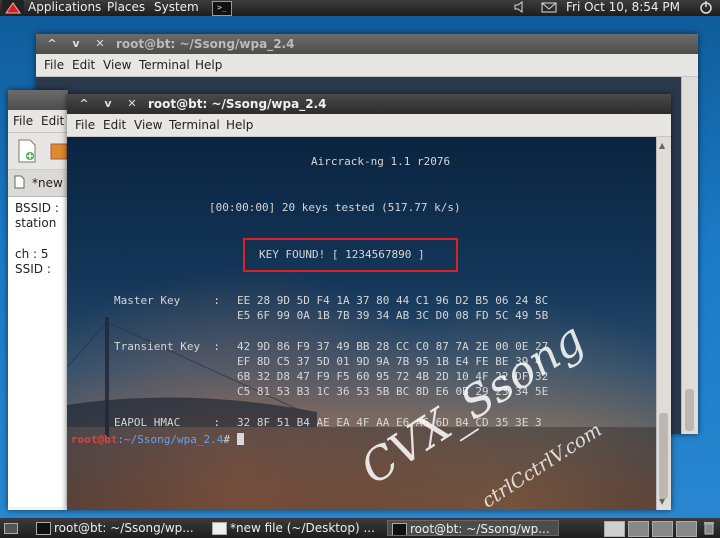 This screenshot has height=538, width=720. What do you see at coordinates (176, 7) in the screenshot?
I see `system-menu: System` at bounding box center [176, 7].